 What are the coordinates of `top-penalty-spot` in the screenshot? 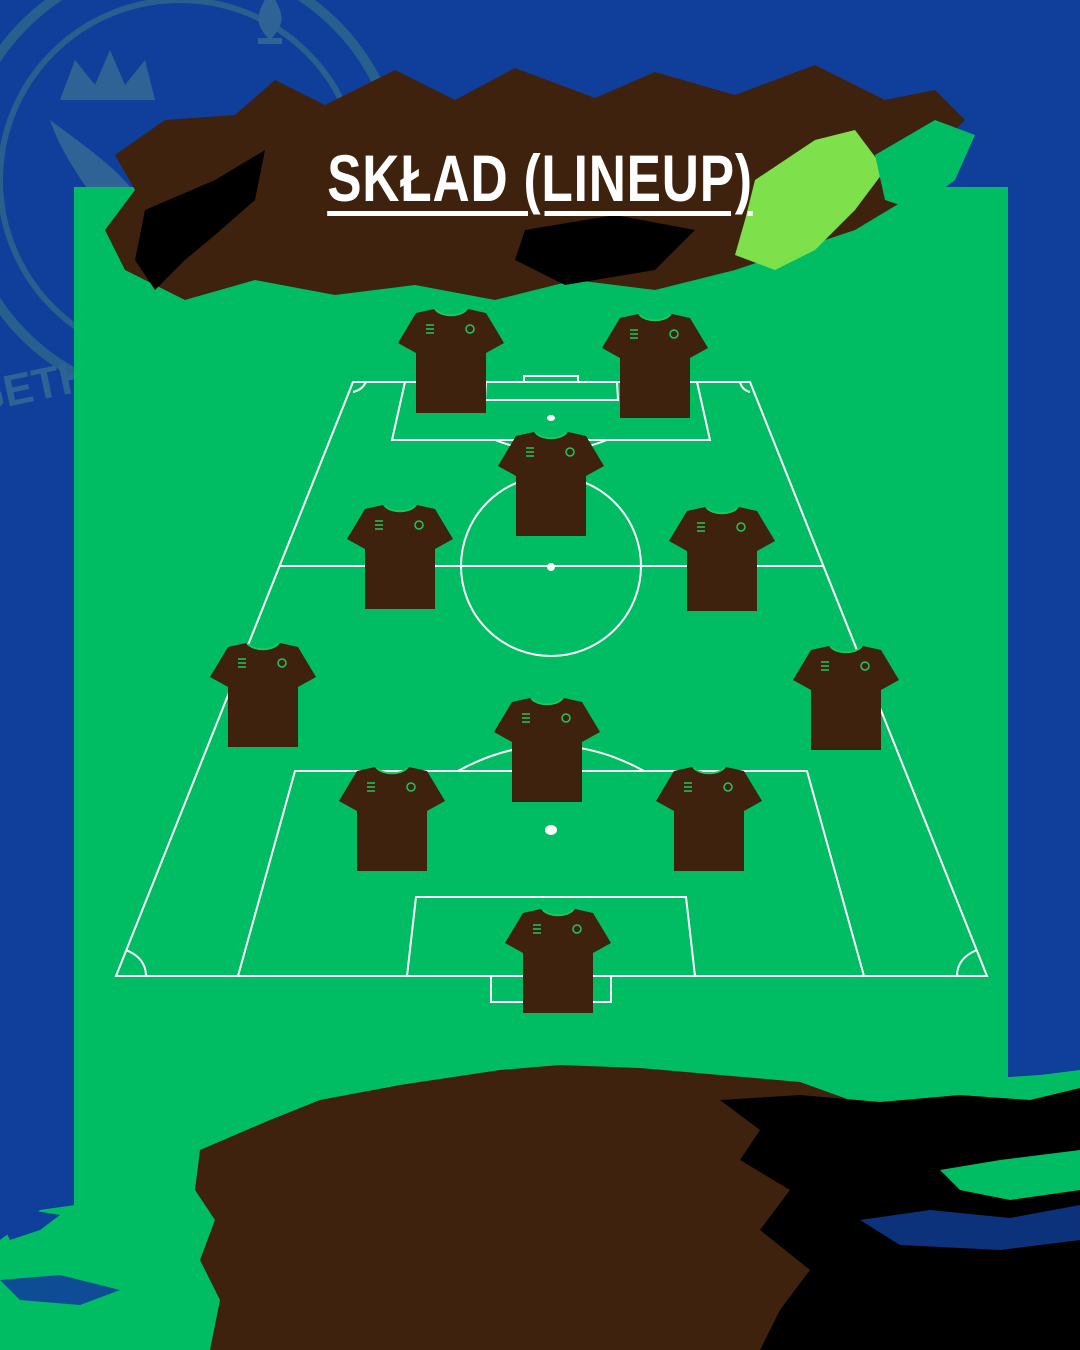 It's located at (551, 418).